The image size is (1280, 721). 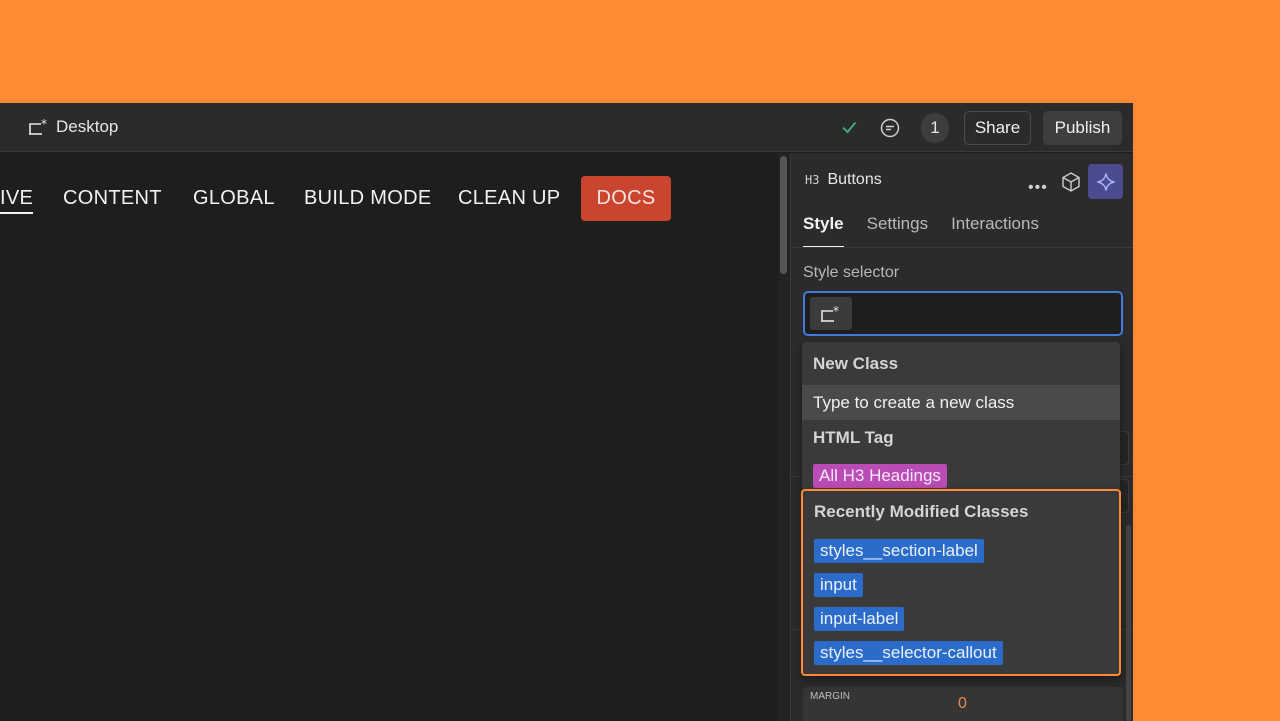 I want to click on canvas-scrollbar-thumb, so click(x=783, y=215).